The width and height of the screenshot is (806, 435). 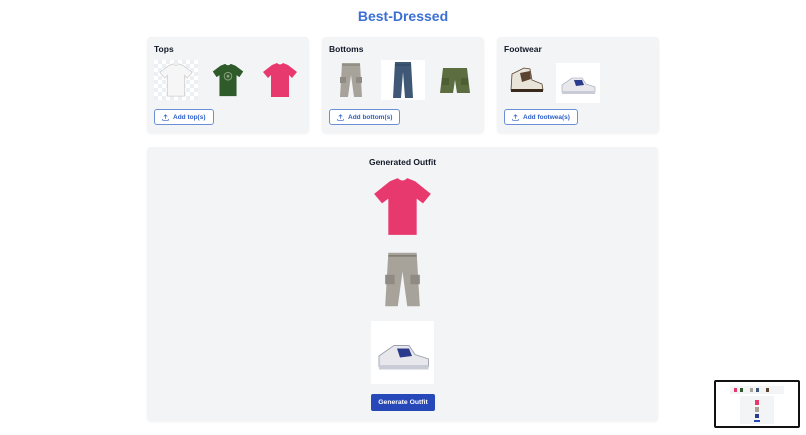 I want to click on tops-card: Tops Add top(s), so click(x=228, y=85).